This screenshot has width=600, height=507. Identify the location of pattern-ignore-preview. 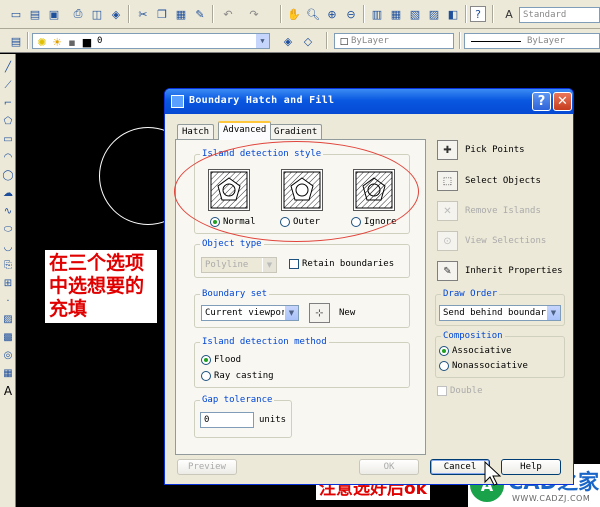
(374, 190).